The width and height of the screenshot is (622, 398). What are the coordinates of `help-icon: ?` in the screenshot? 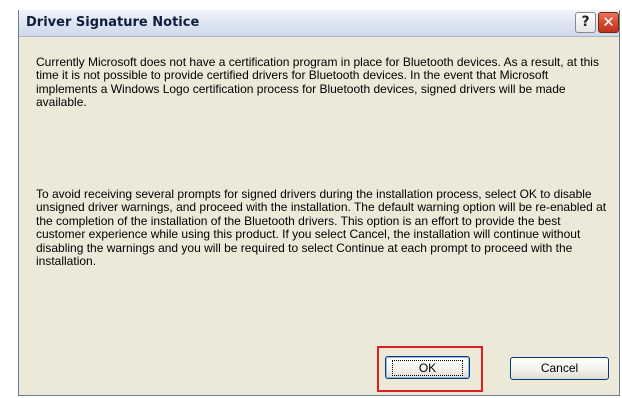 It's located at (585, 22).